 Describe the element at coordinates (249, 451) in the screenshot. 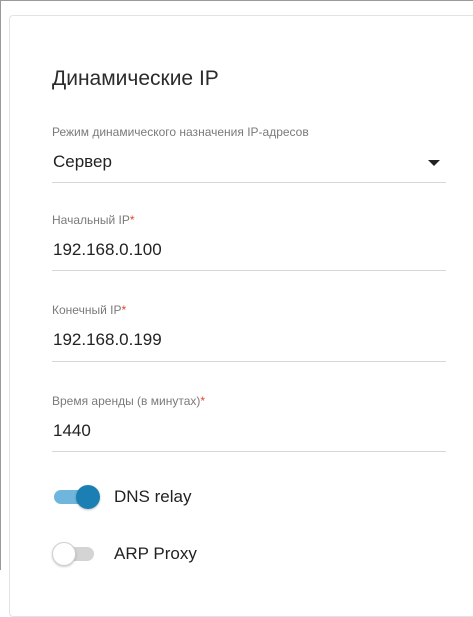

I see `lease-time-underline` at that location.